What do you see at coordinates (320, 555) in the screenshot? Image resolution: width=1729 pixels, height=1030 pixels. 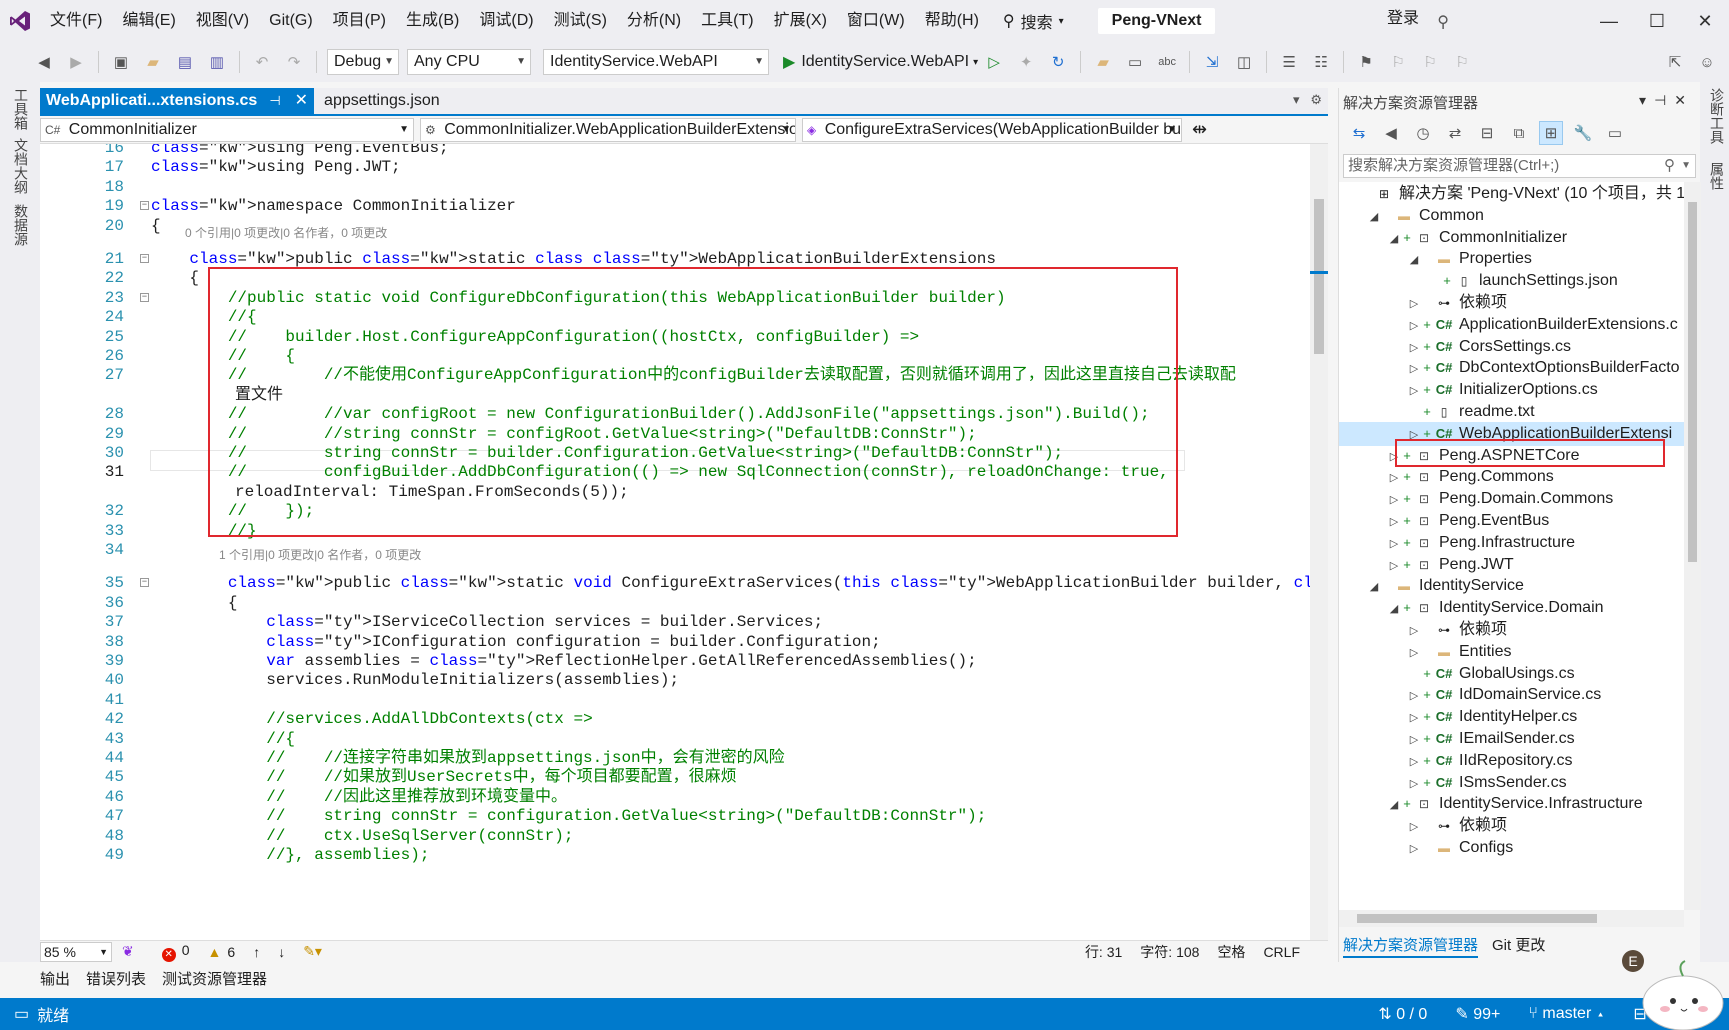 I see `codelens-info: 1 个引用|0 项更改|0 名作者，0 项更改` at bounding box center [320, 555].